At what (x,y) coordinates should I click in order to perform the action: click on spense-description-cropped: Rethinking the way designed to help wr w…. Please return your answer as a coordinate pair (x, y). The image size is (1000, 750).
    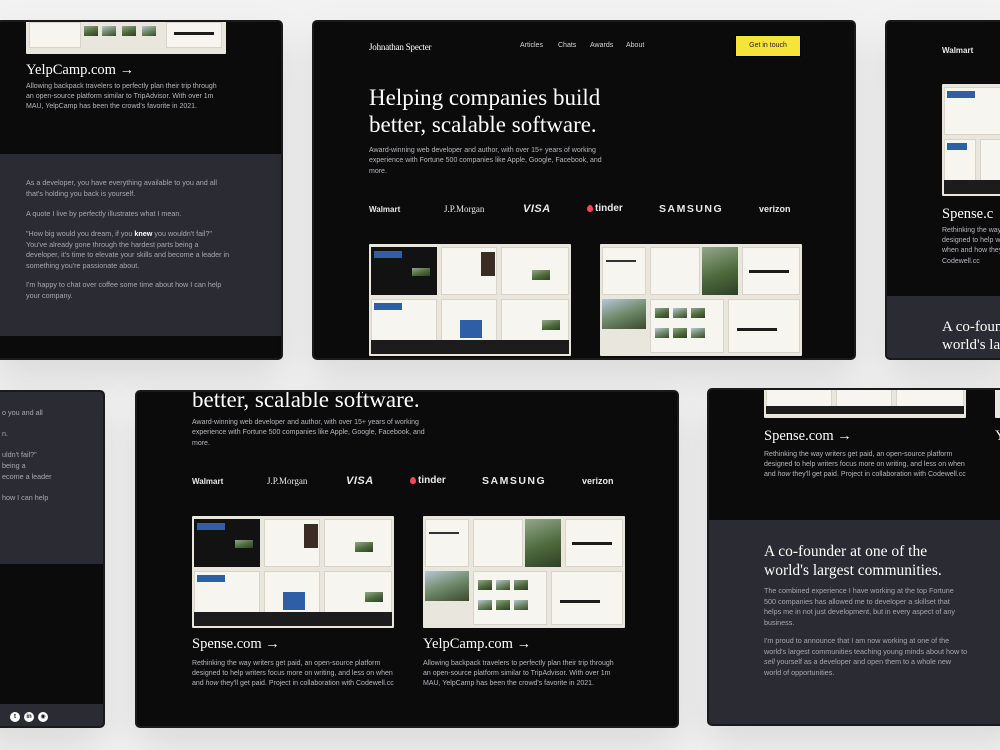
    Looking at the image, I should click on (971, 246).